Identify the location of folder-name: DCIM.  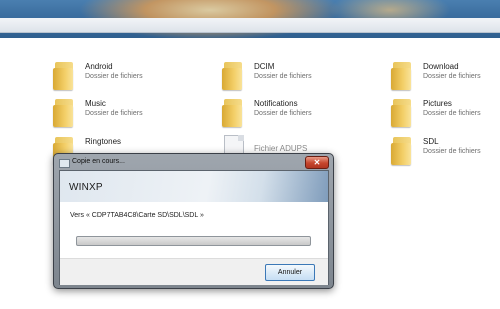
(264, 66).